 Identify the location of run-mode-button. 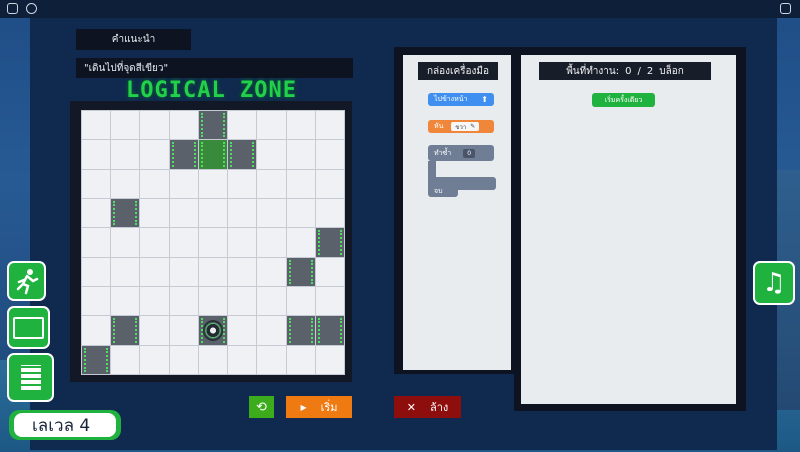
(26, 281).